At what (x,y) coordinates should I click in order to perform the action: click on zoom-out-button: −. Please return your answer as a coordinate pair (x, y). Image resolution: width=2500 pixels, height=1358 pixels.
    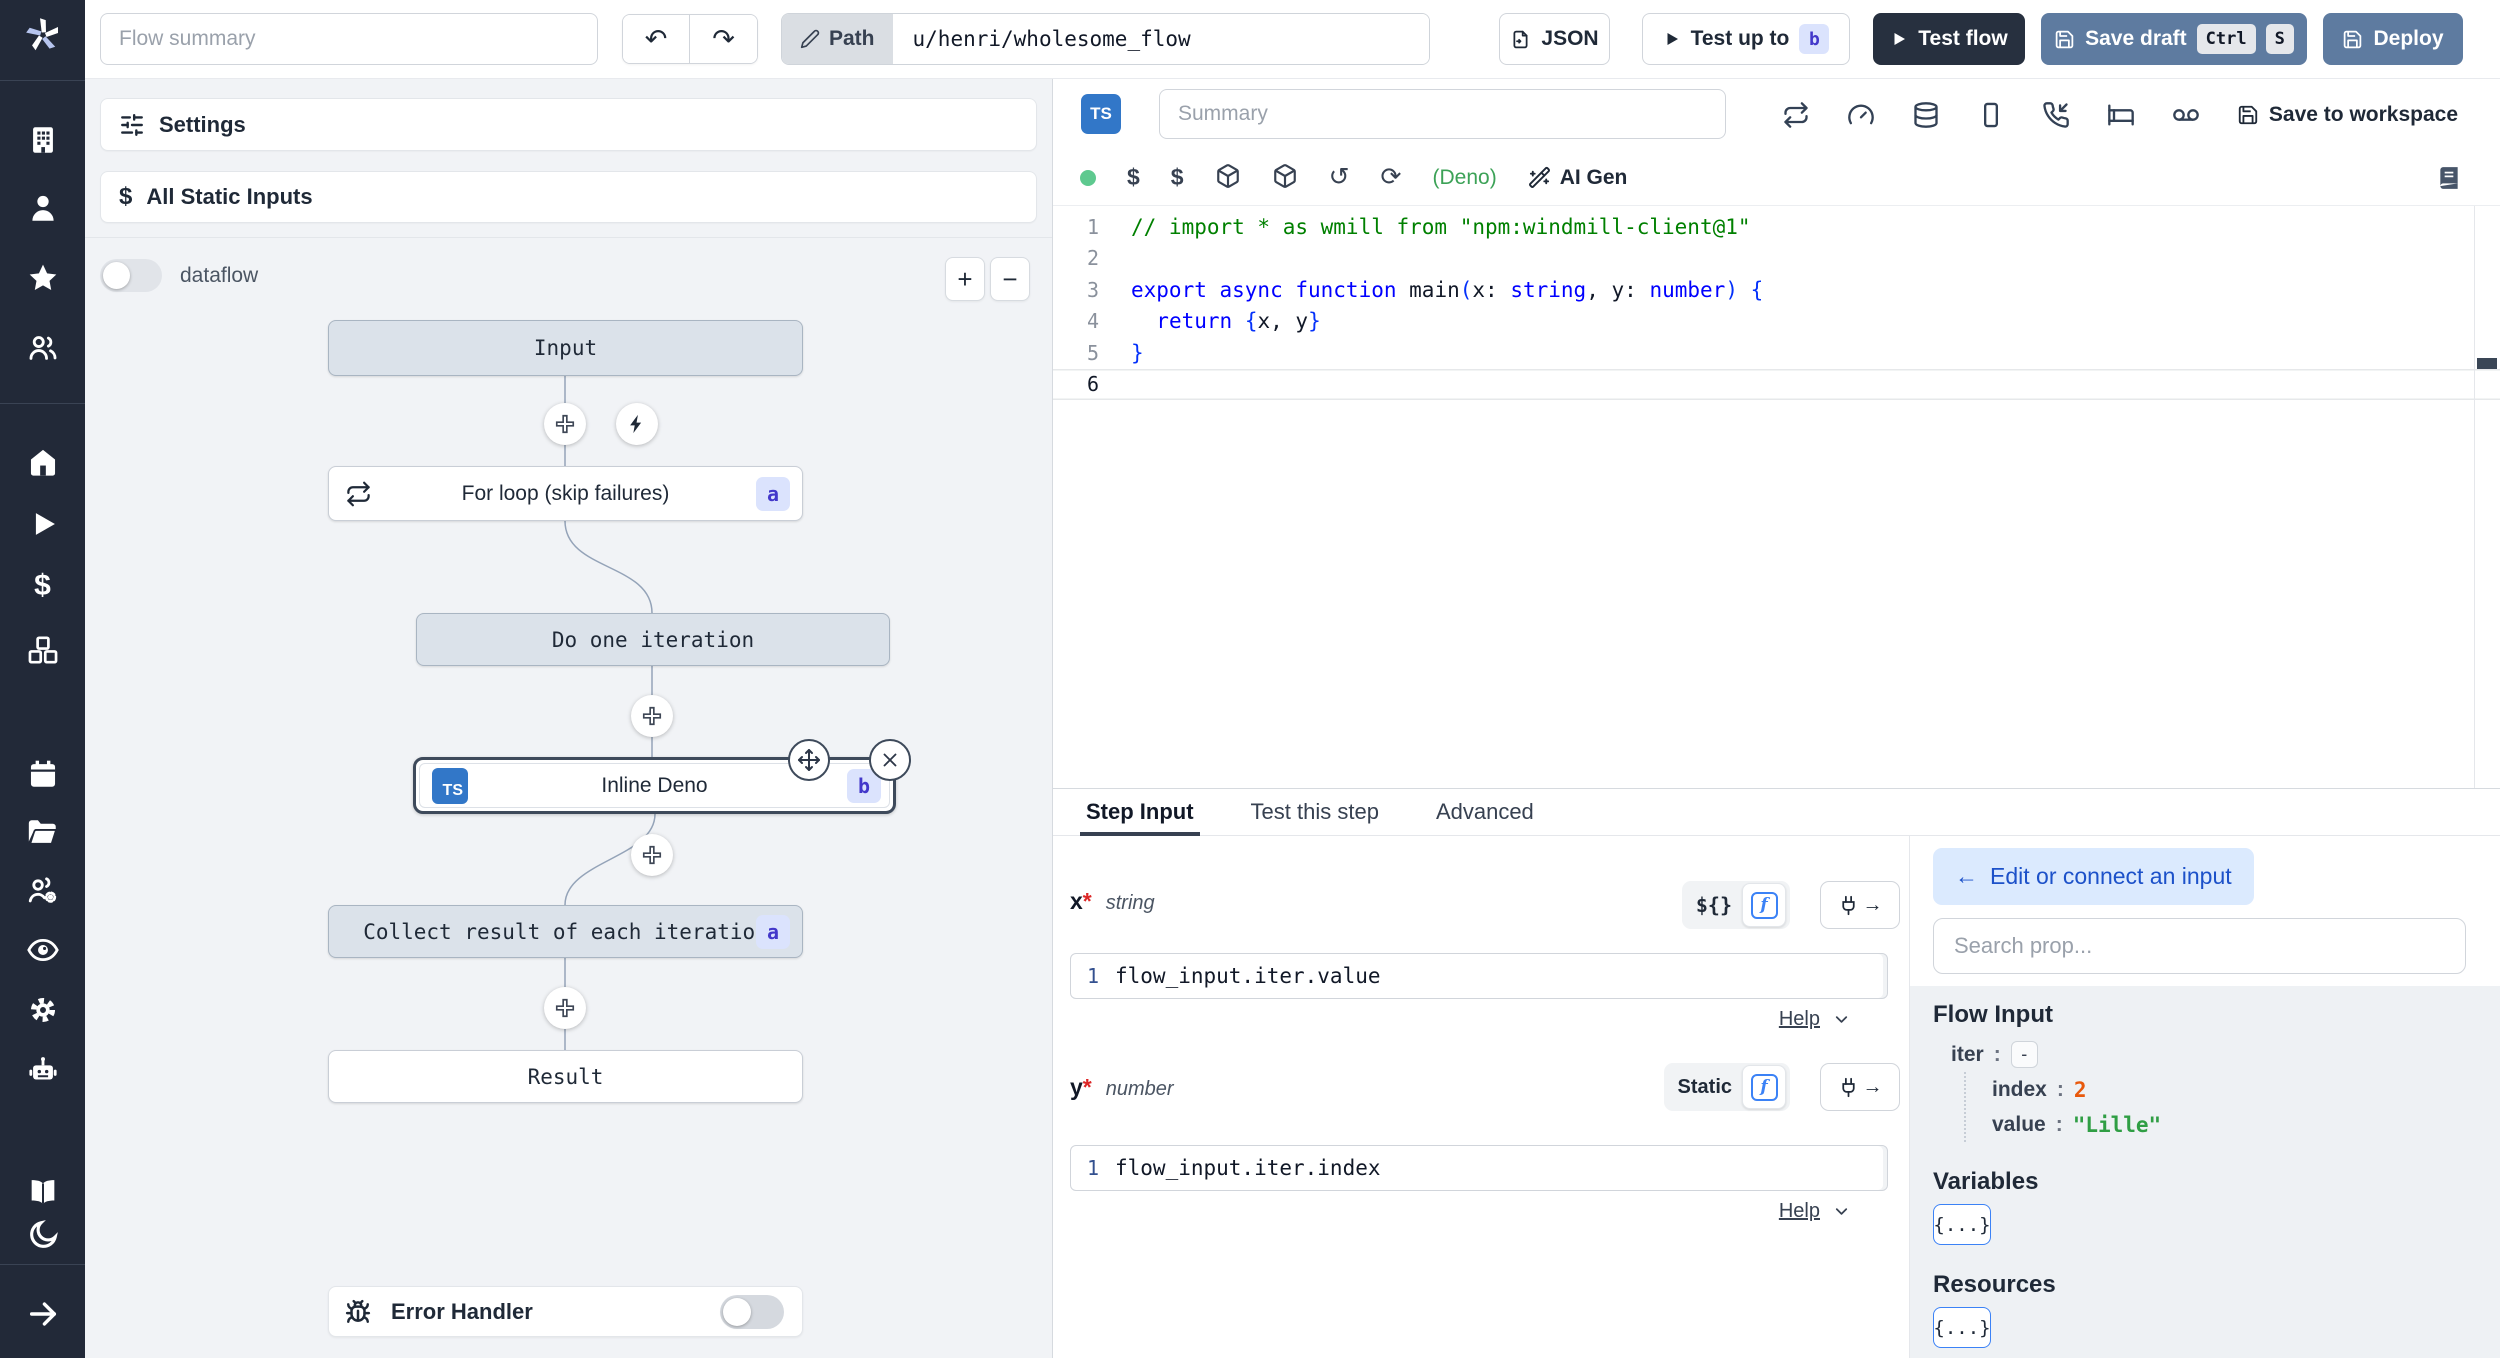
    Looking at the image, I should click on (1010, 279).